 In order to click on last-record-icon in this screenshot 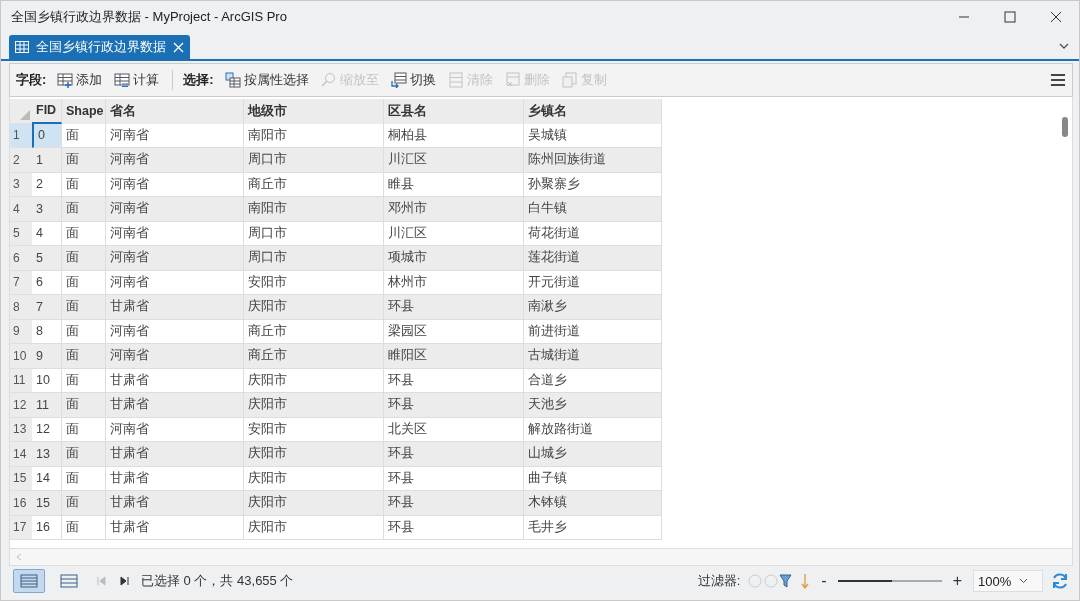, I will do `click(125, 581)`.